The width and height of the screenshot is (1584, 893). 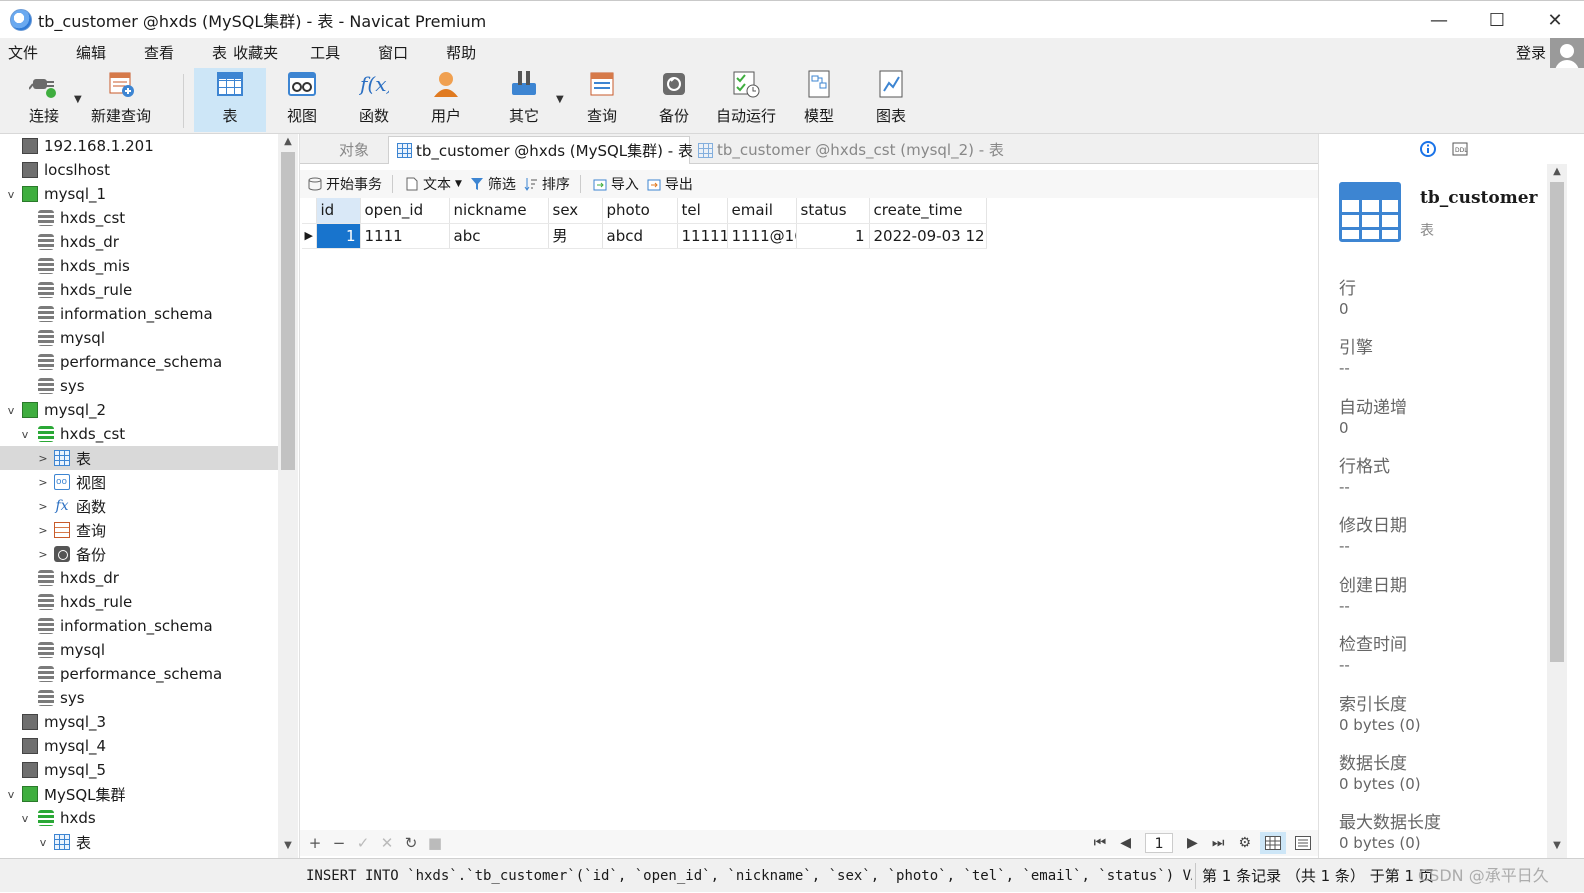 What do you see at coordinates (640, 211) in the screenshot?
I see `column-header-photo: photo` at bounding box center [640, 211].